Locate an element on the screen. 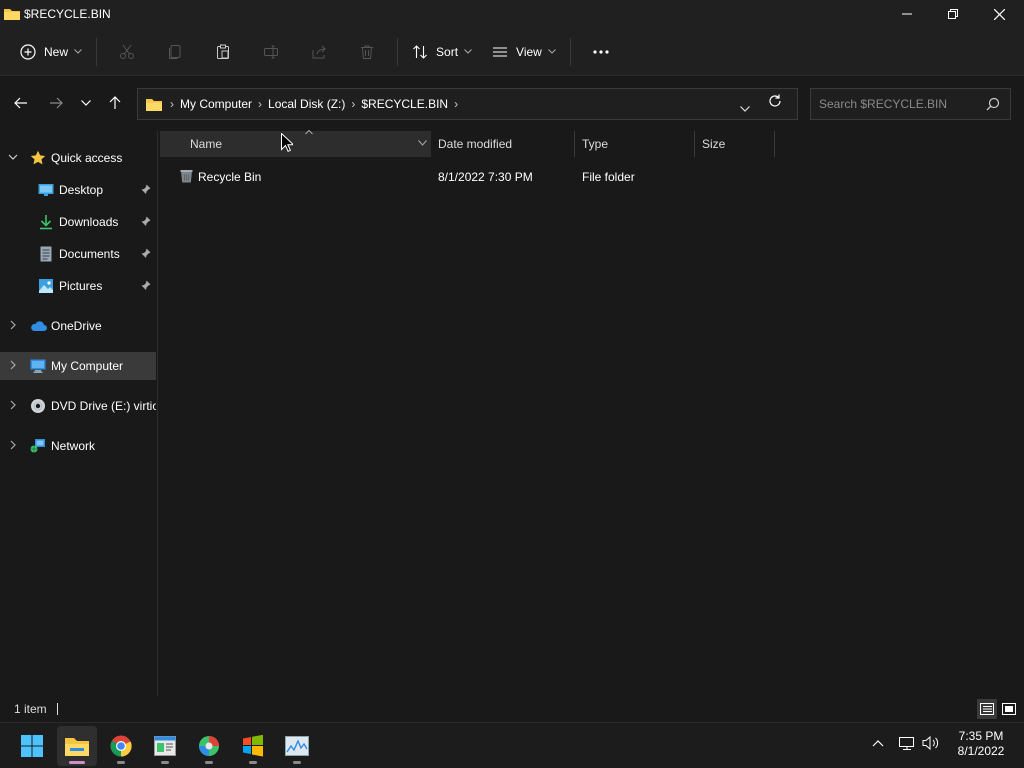 The height and width of the screenshot is (768, 1024). sidebar-item-documents: Documents is located at coordinates (78, 254).